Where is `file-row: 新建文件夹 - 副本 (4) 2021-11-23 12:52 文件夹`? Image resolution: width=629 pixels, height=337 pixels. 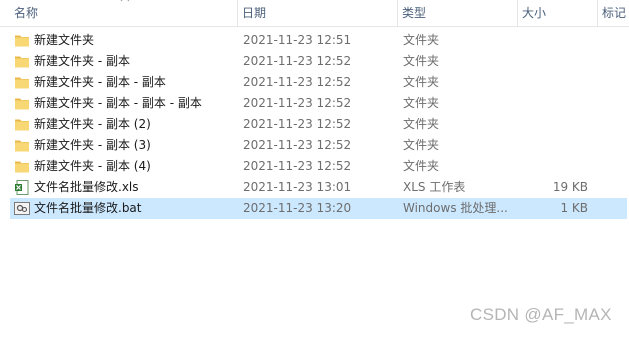 file-row: 新建文件夹 - 副本 (4) 2021-11-23 12:52 文件夹 is located at coordinates (318, 166).